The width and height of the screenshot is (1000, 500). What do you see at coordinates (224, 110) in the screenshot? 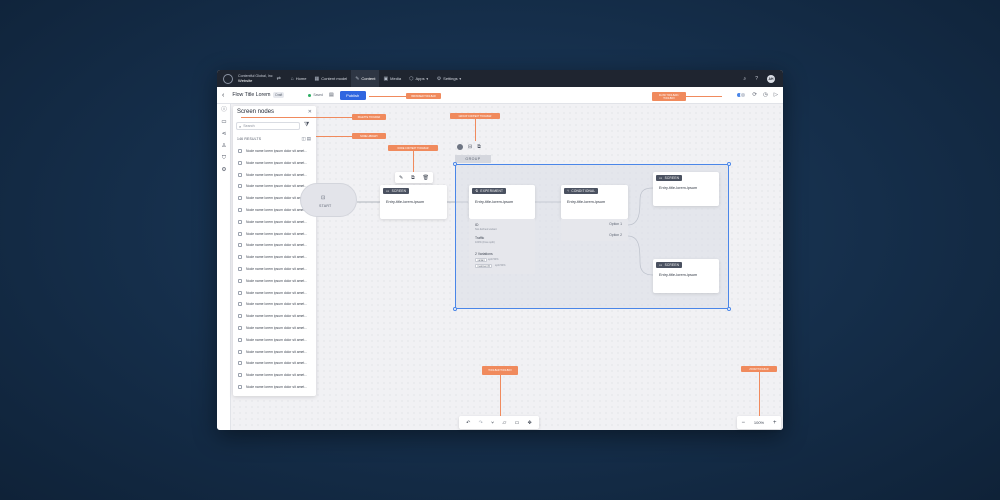
I see `info-icon: ⓘ` at bounding box center [224, 110].